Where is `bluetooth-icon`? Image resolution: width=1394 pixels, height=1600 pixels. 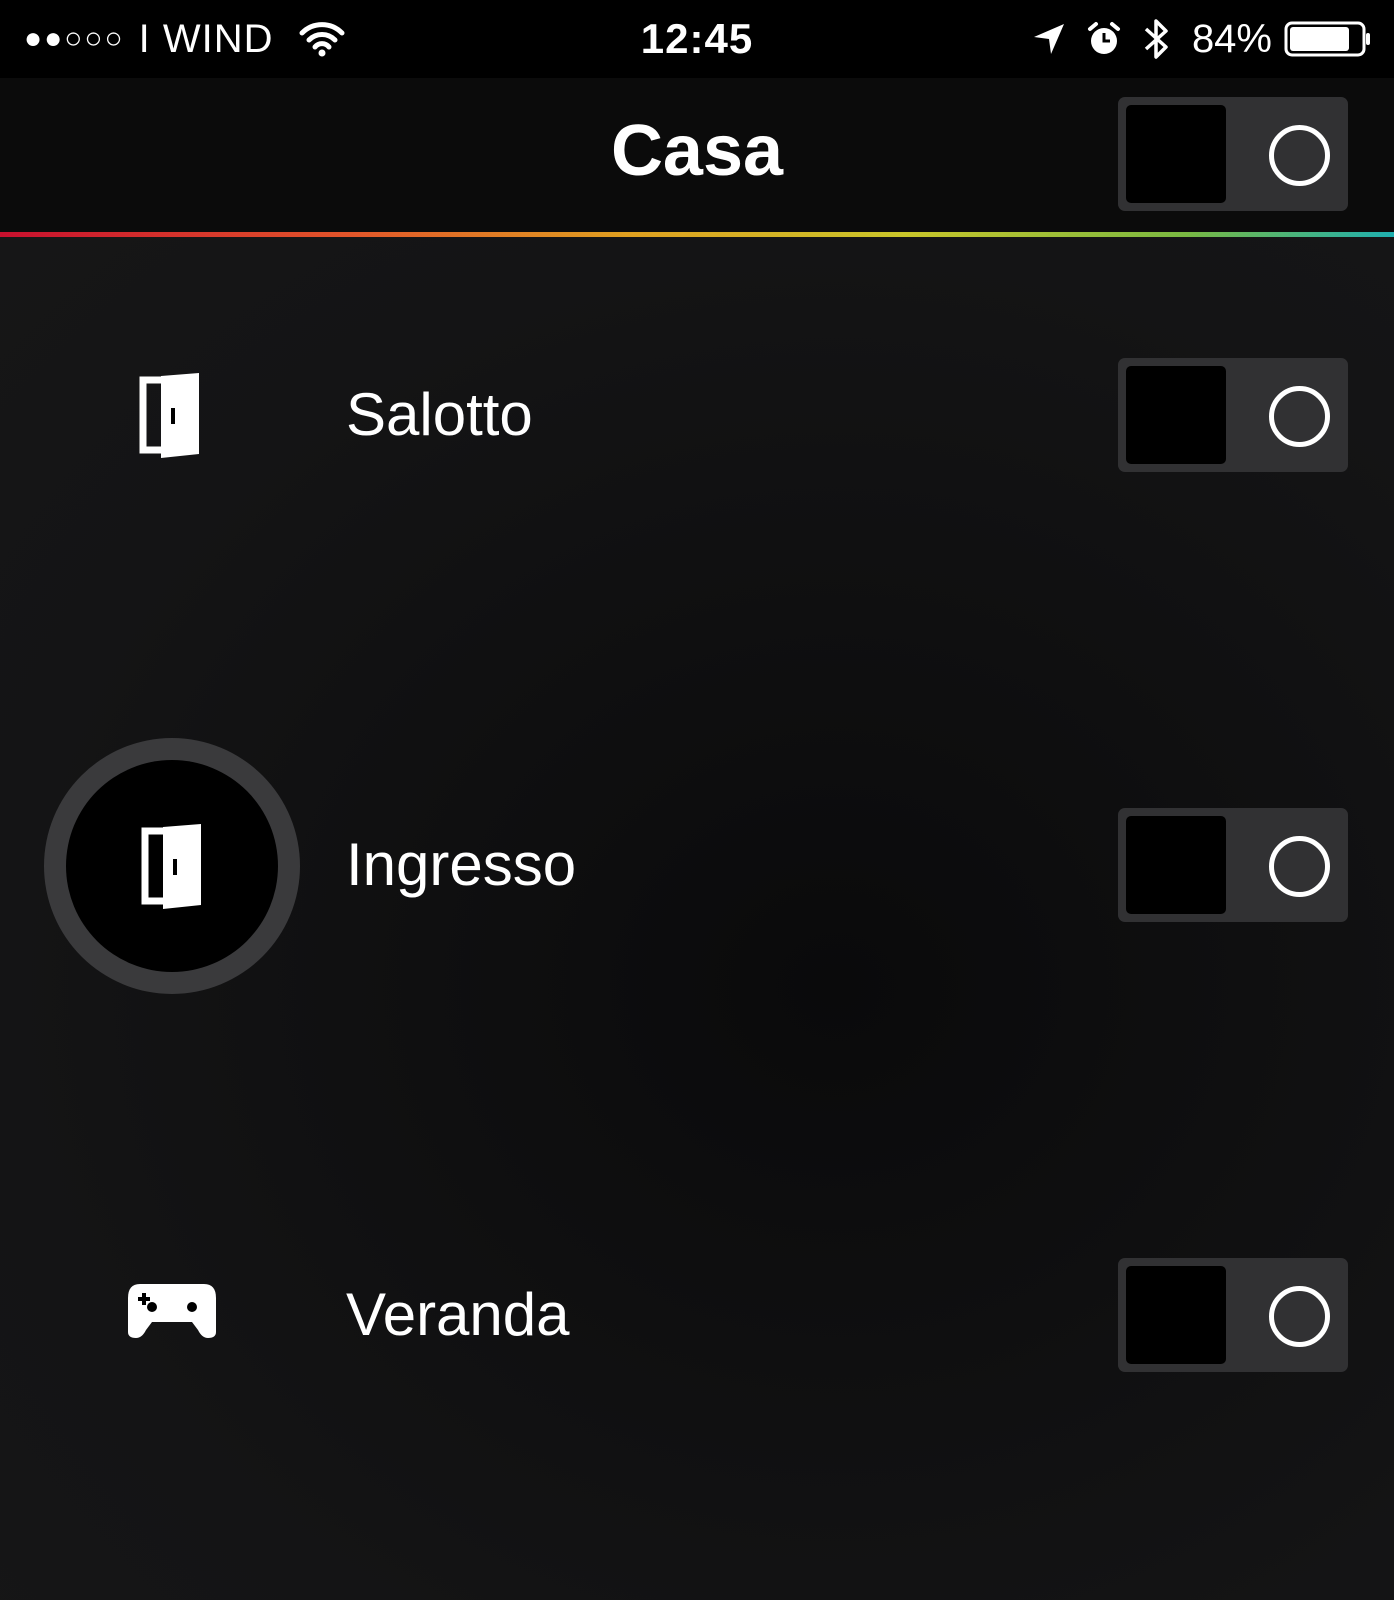 bluetooth-icon is located at coordinates (1157, 39).